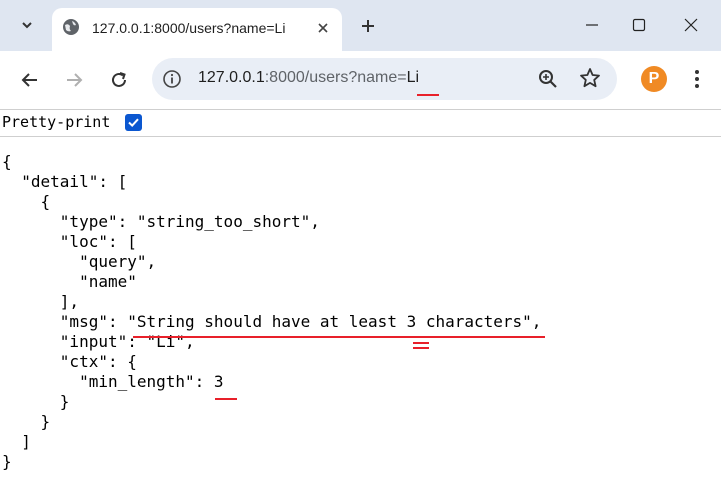 This screenshot has width=721, height=501. I want to click on tab-search-button, so click(27, 25).